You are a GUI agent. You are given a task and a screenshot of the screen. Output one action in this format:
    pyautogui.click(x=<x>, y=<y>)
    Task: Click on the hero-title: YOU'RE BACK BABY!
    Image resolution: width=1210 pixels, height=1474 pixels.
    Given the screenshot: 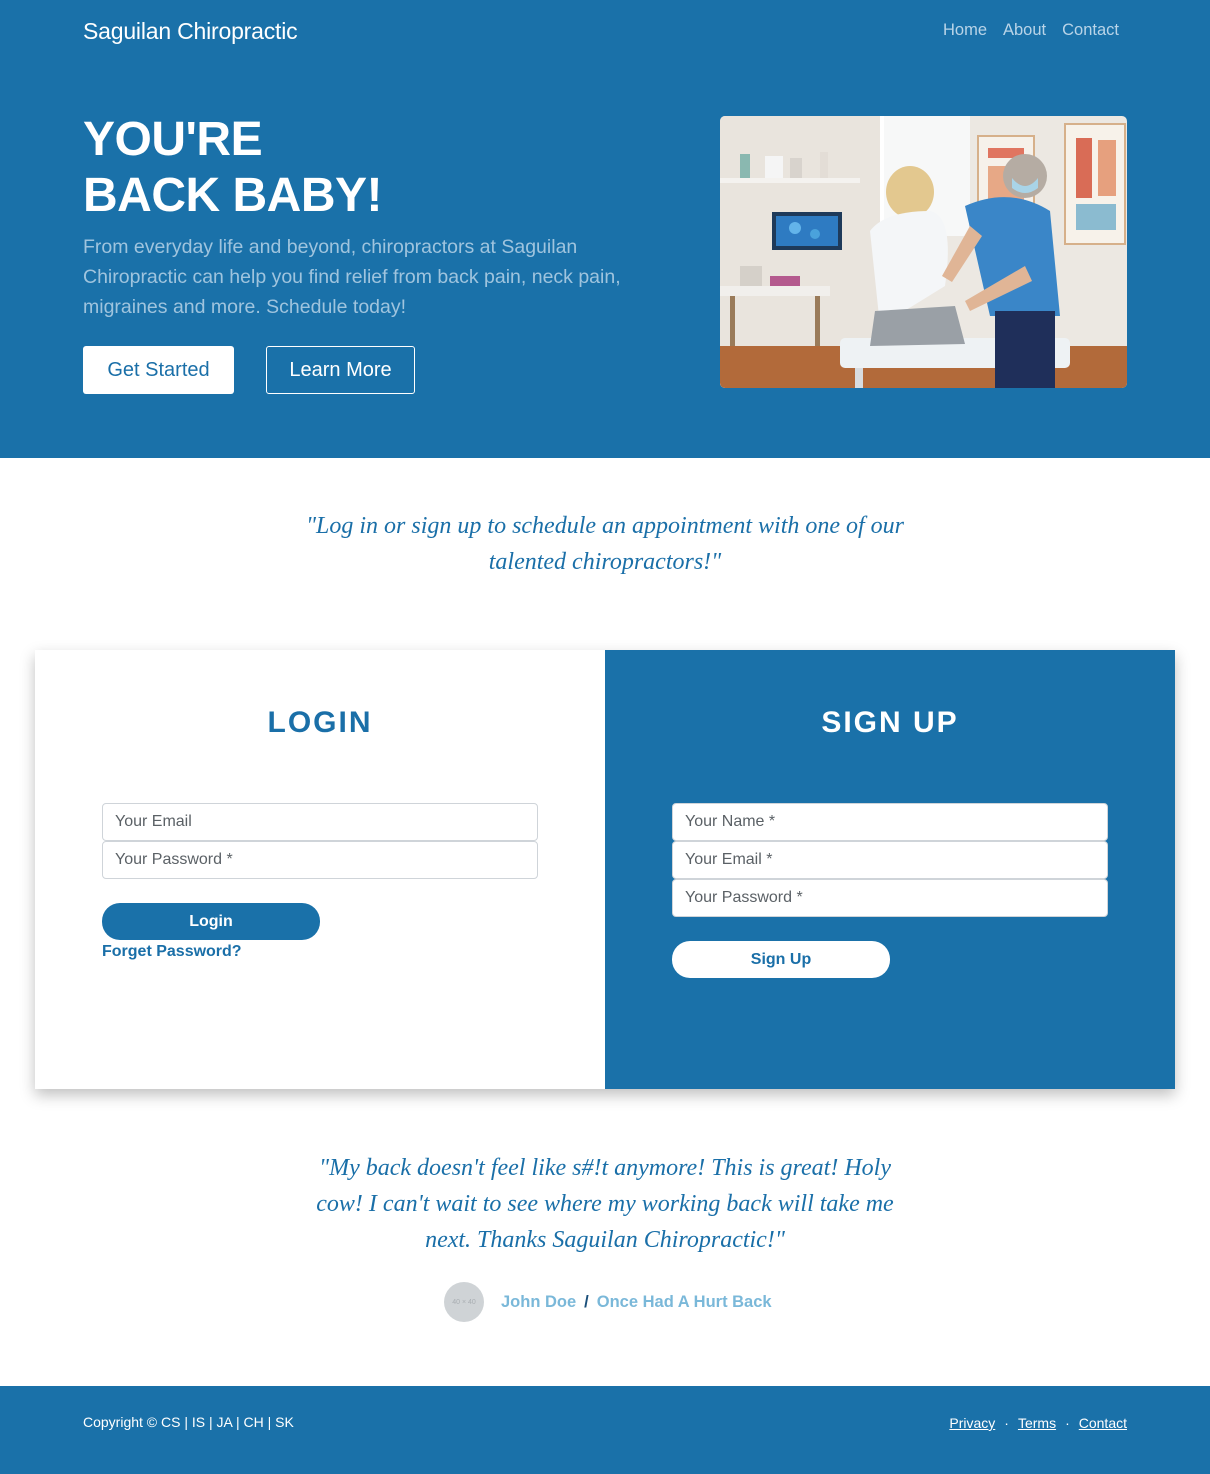 What is the action you would take?
    pyautogui.click(x=232, y=168)
    